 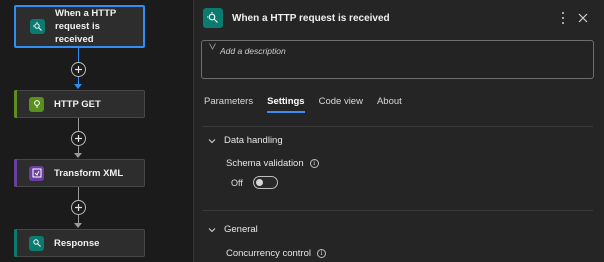 What do you see at coordinates (259, 182) in the screenshot?
I see `toggle-knob` at bounding box center [259, 182].